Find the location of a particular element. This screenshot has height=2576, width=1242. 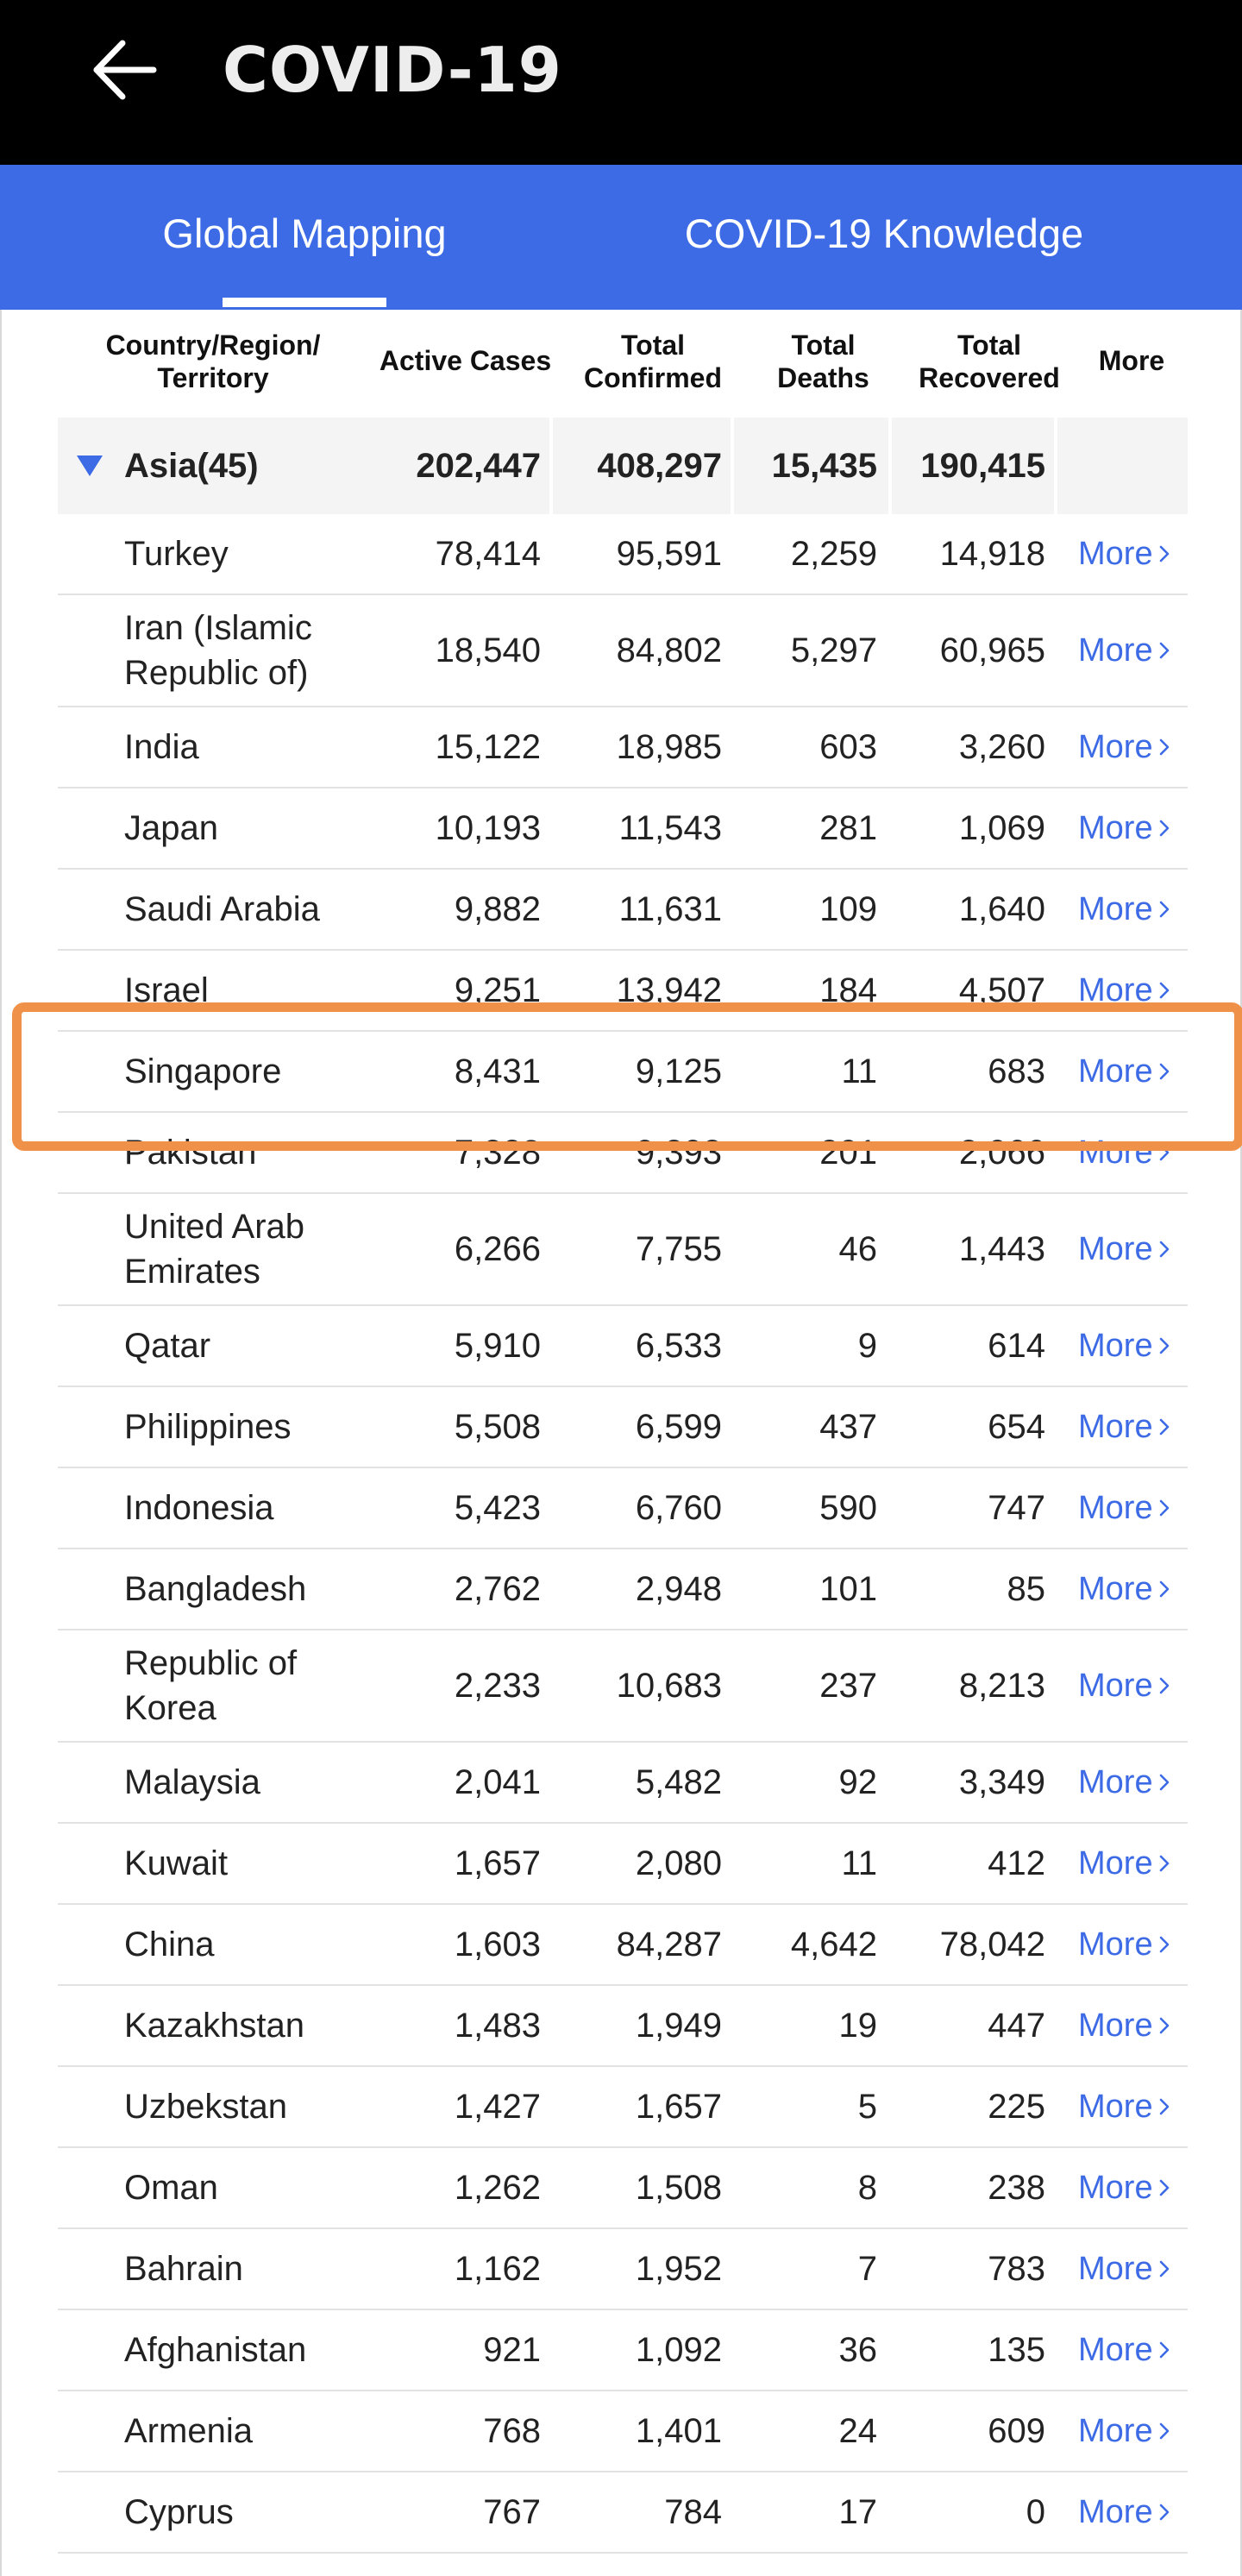

active-cases: 1,657 is located at coordinates (498, 1863).